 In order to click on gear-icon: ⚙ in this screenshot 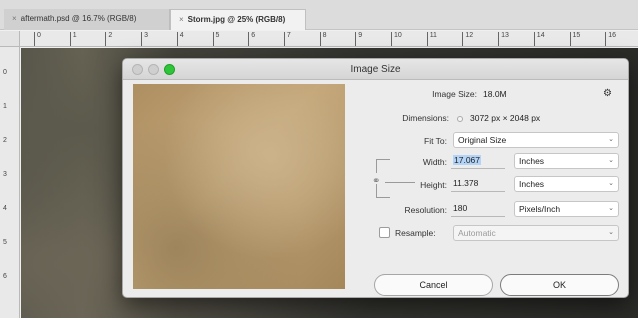, I will do `click(607, 93)`.